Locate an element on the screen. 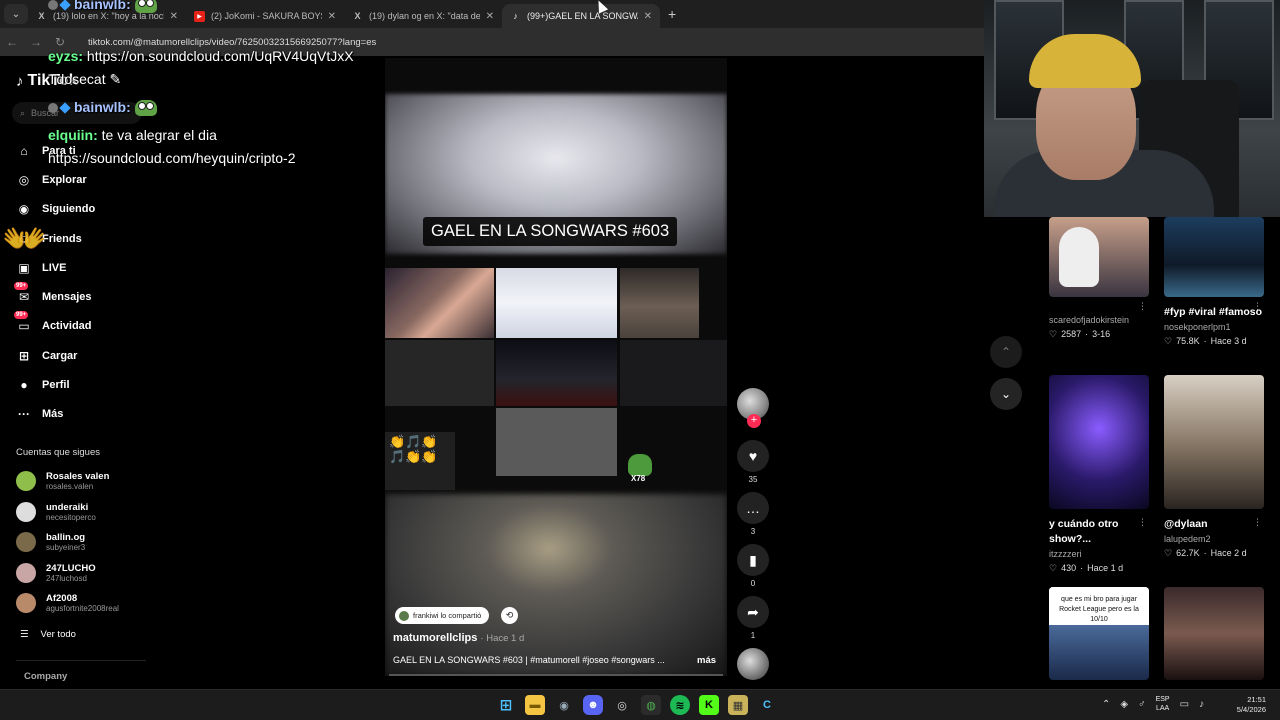 The width and height of the screenshot is (1280, 720). sound-avatar is located at coordinates (753, 664).